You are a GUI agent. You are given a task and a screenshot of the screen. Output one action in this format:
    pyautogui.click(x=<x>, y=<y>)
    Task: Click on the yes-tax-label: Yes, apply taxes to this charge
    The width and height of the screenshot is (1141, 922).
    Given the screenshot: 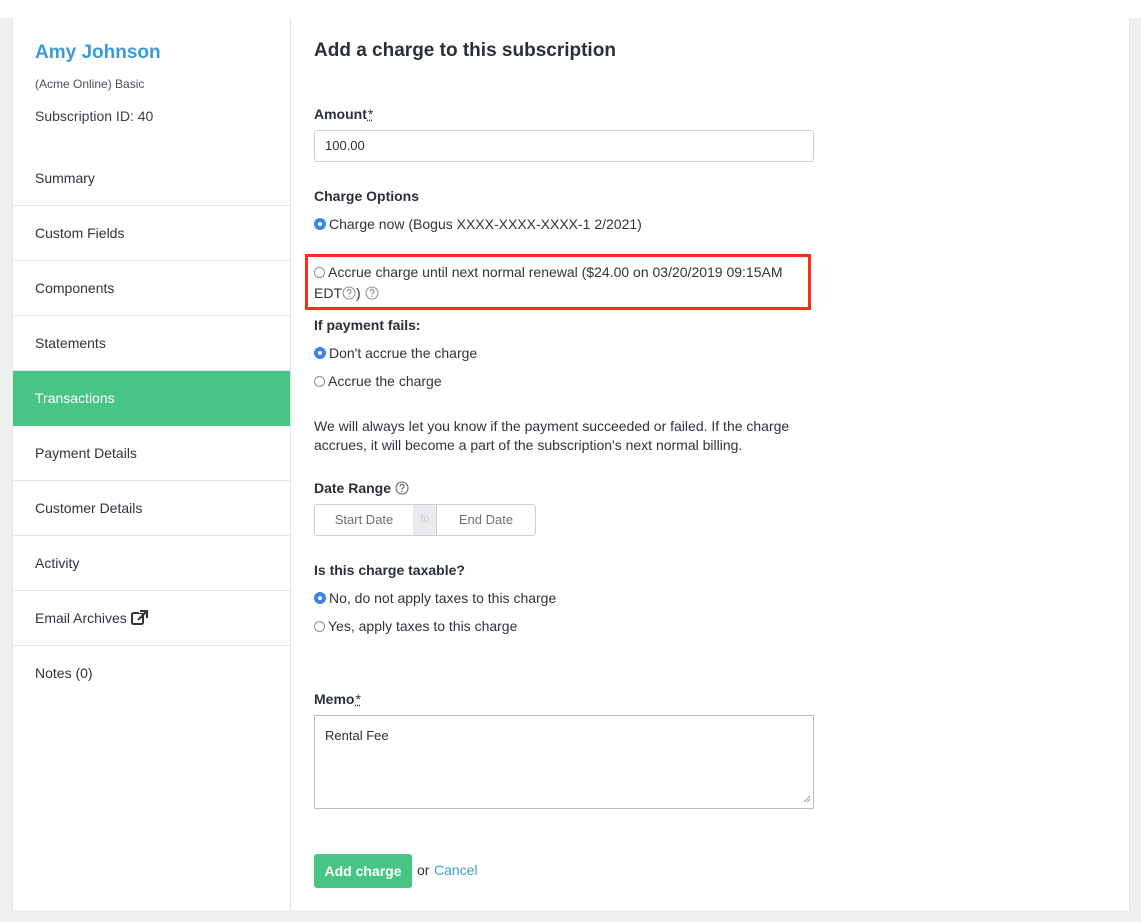 What is the action you would take?
    pyautogui.click(x=423, y=626)
    